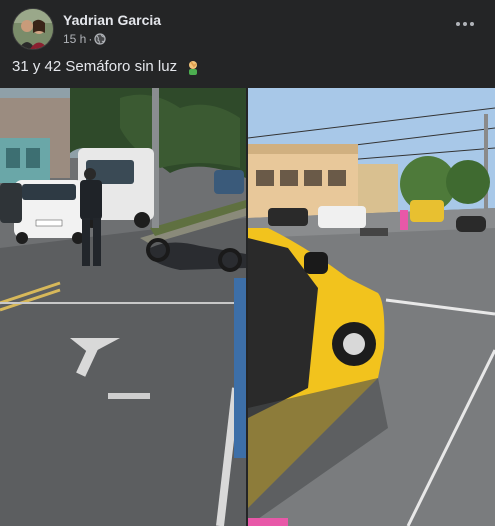 The width and height of the screenshot is (495, 526). I want to click on more-options-button, so click(465, 24).